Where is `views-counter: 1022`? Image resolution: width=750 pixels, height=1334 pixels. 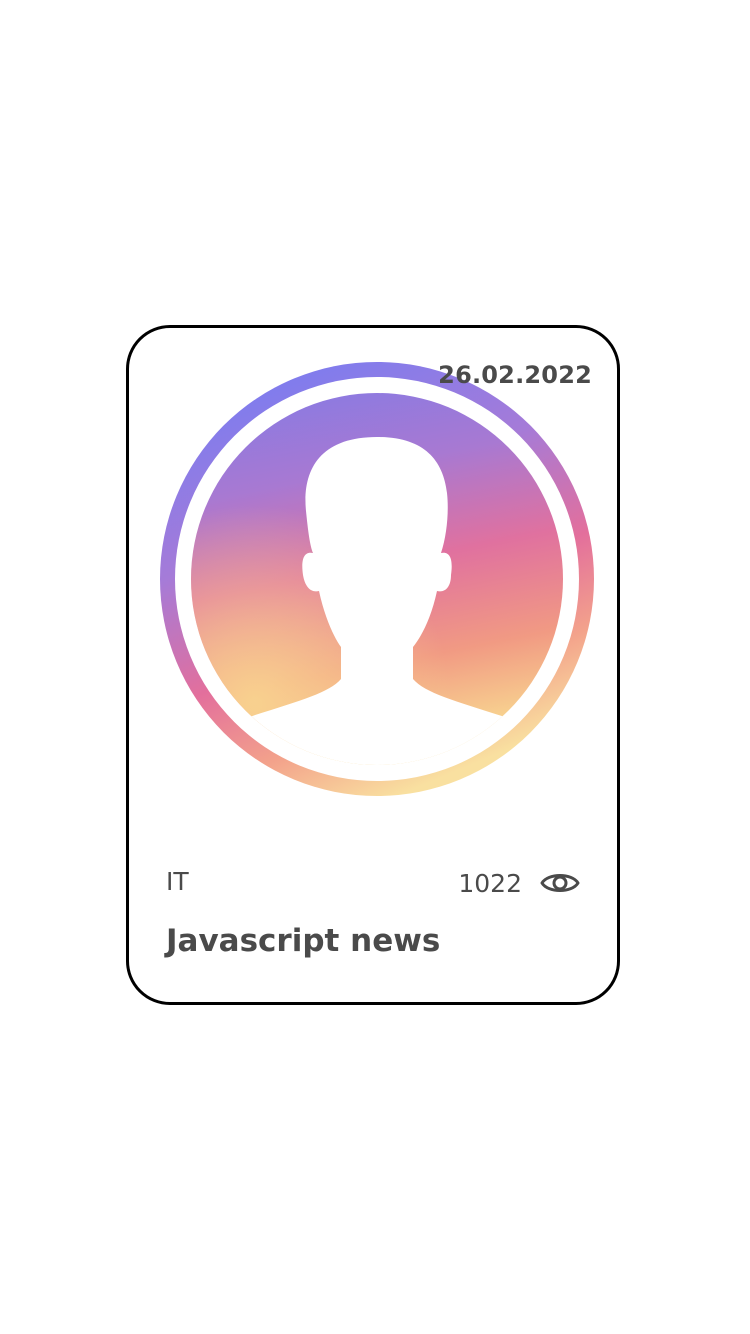
views-counter: 1022 is located at coordinates (519, 883).